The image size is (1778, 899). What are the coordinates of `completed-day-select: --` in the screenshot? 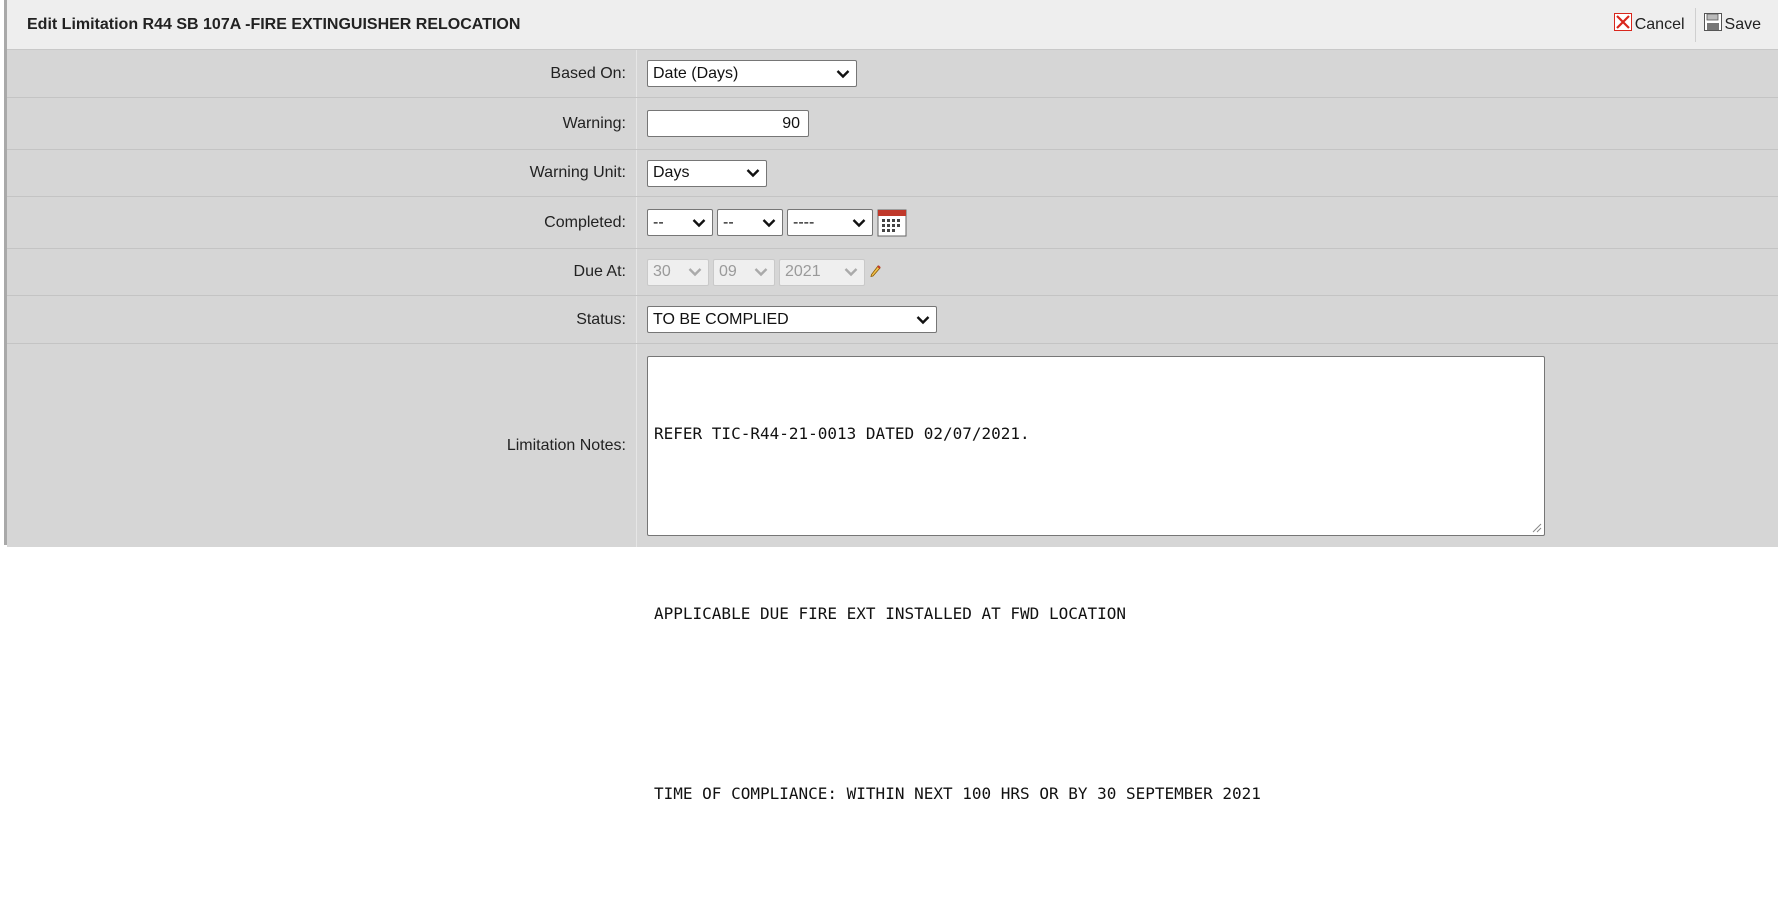 It's located at (680, 222).